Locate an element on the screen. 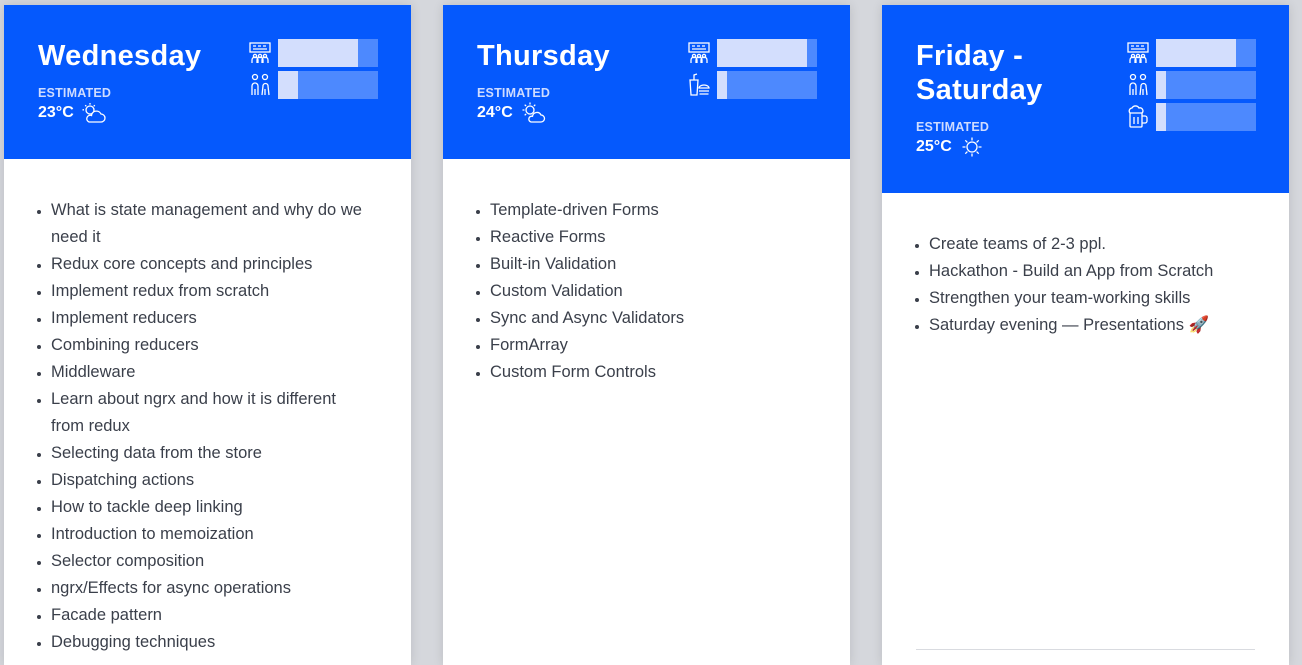  topic-item: Template-driven Forms is located at coordinates (655, 210).